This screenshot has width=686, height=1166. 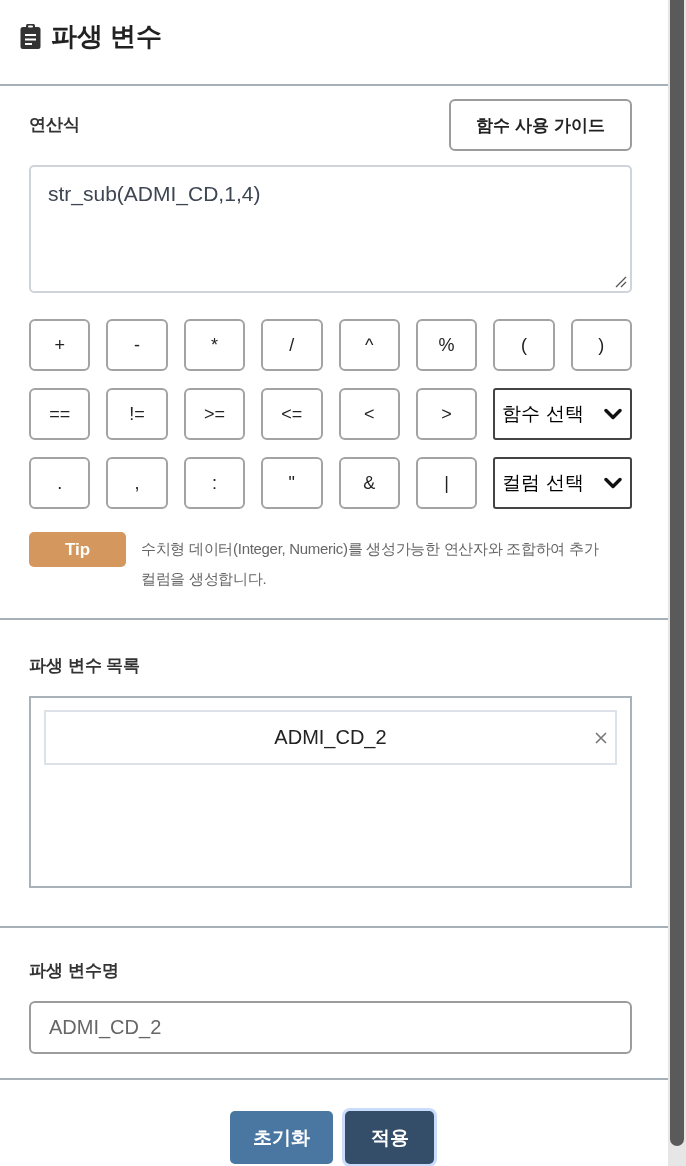 I want to click on function-guide-button: 함수 사용 가이드, so click(x=540, y=125).